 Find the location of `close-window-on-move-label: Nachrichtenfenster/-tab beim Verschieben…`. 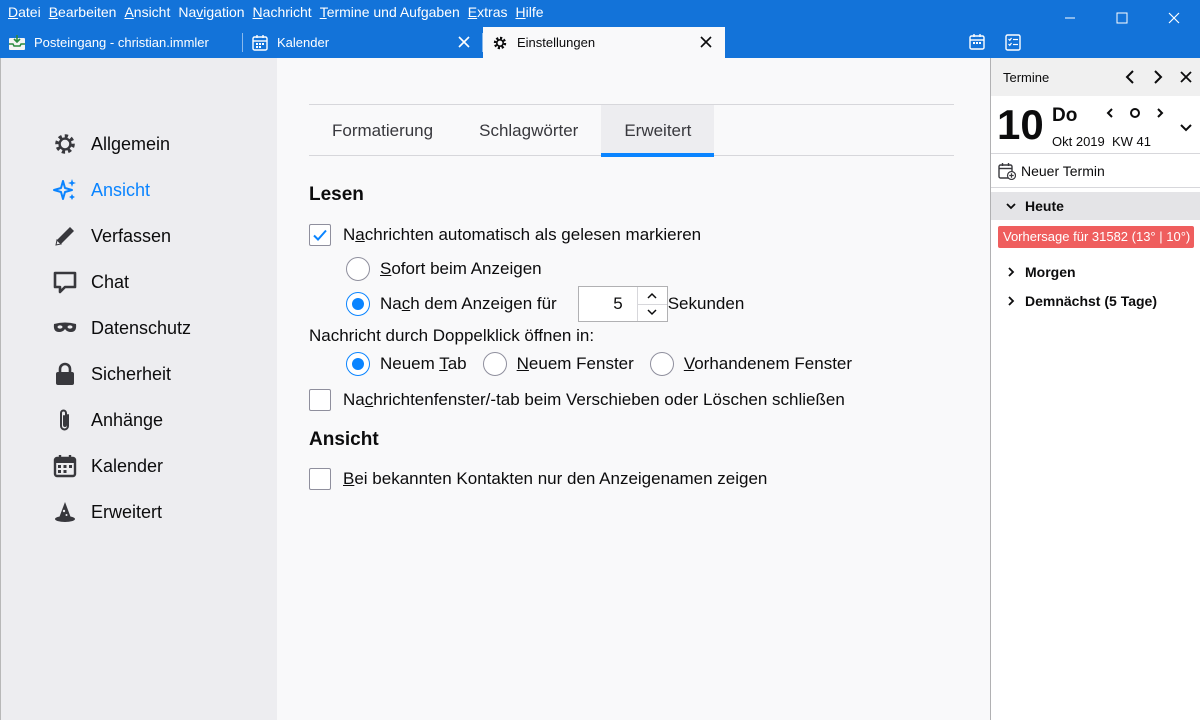

close-window-on-move-label: Nachrichtenfenster/-tab beim Verschieben… is located at coordinates (594, 399).